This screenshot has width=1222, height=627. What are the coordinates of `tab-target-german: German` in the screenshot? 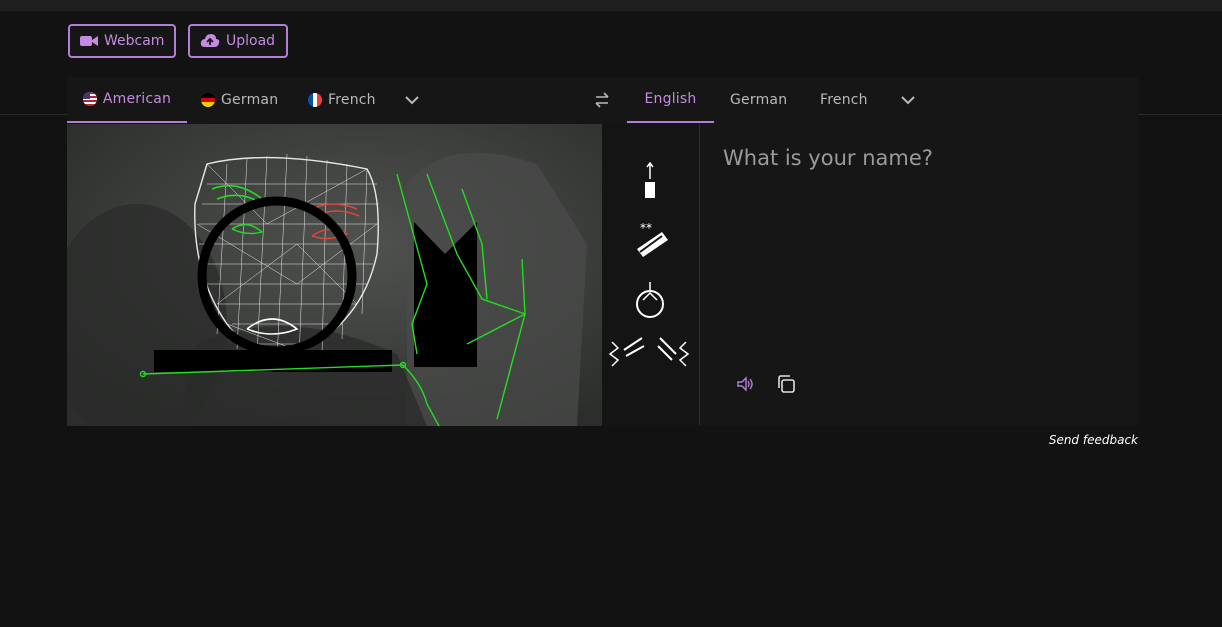 It's located at (758, 100).